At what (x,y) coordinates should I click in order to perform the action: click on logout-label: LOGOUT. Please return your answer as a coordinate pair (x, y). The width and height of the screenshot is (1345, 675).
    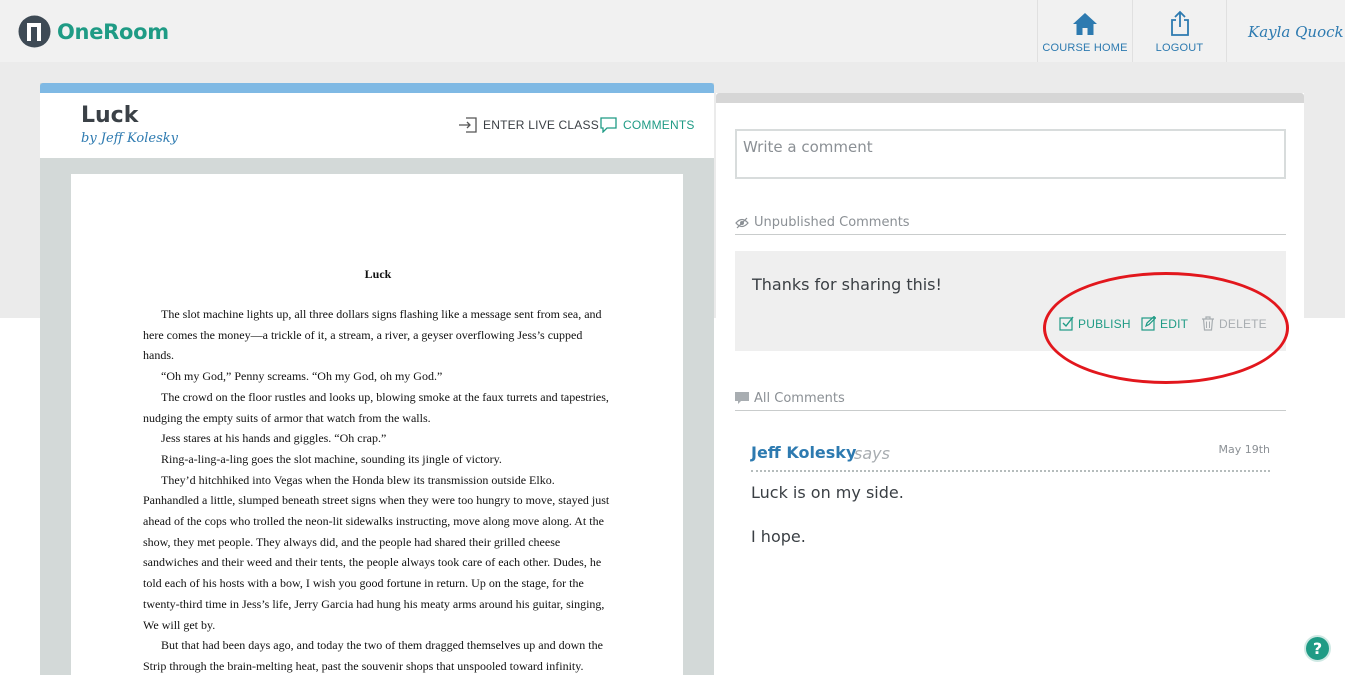
    Looking at the image, I should click on (1179, 48).